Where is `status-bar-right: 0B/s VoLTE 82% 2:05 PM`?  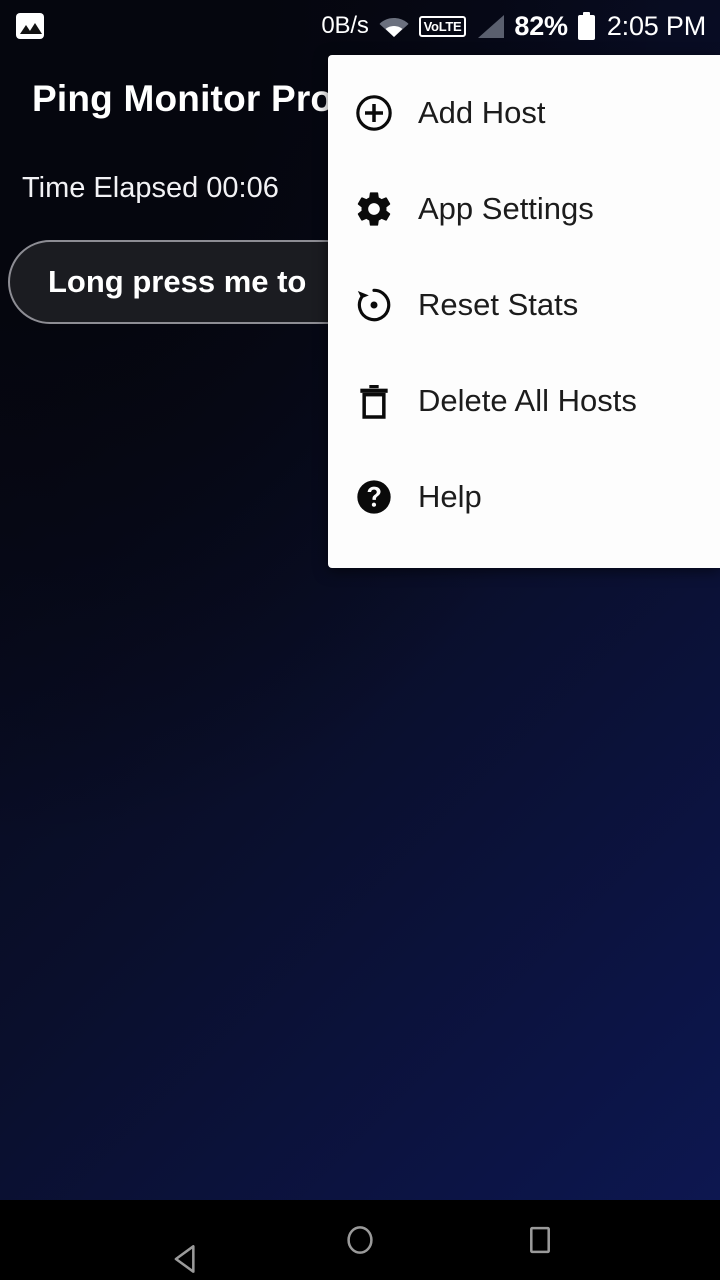
status-bar-right: 0B/s VoLTE 82% 2:05 PM is located at coordinates (513, 26).